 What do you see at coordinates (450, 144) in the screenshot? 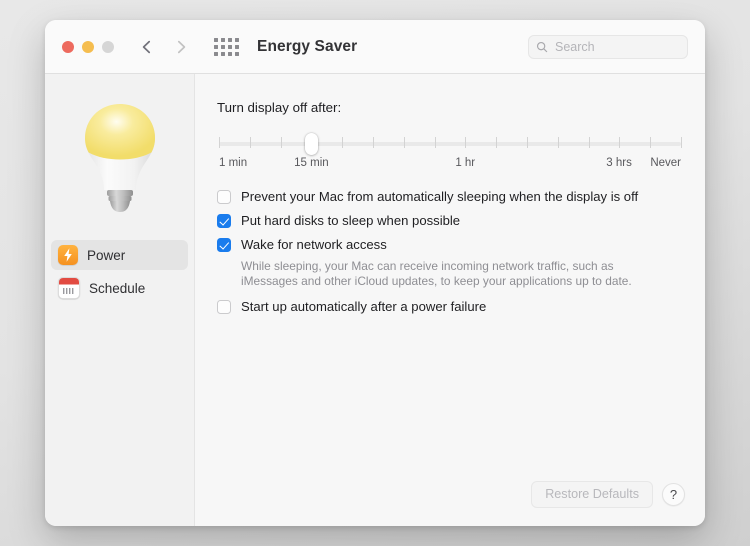
I see `slider-ticks` at bounding box center [450, 144].